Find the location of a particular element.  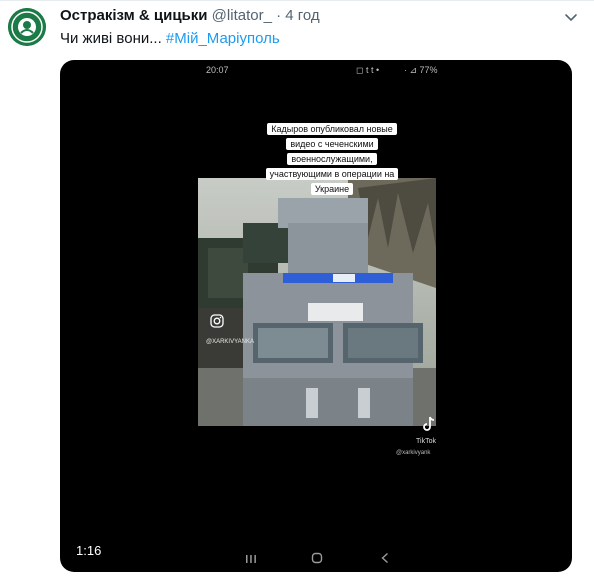

video-duration: 1:16 is located at coordinates (89, 550).